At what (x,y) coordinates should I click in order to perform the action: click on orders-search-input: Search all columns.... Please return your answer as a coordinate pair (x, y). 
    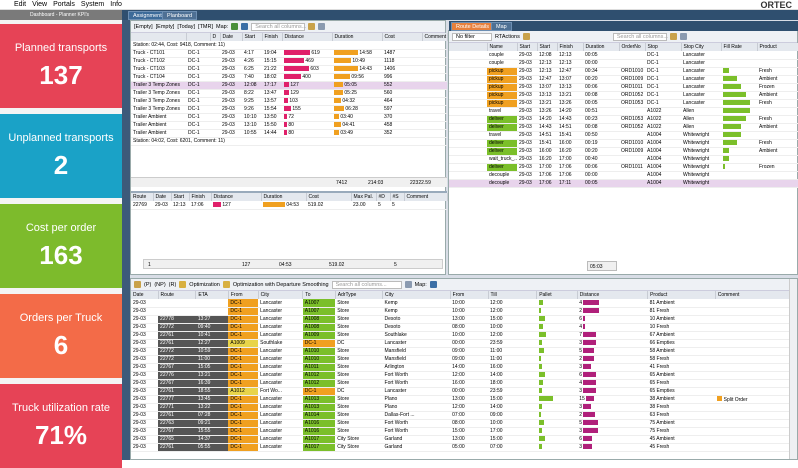
    Looking at the image, I should click on (366, 284).